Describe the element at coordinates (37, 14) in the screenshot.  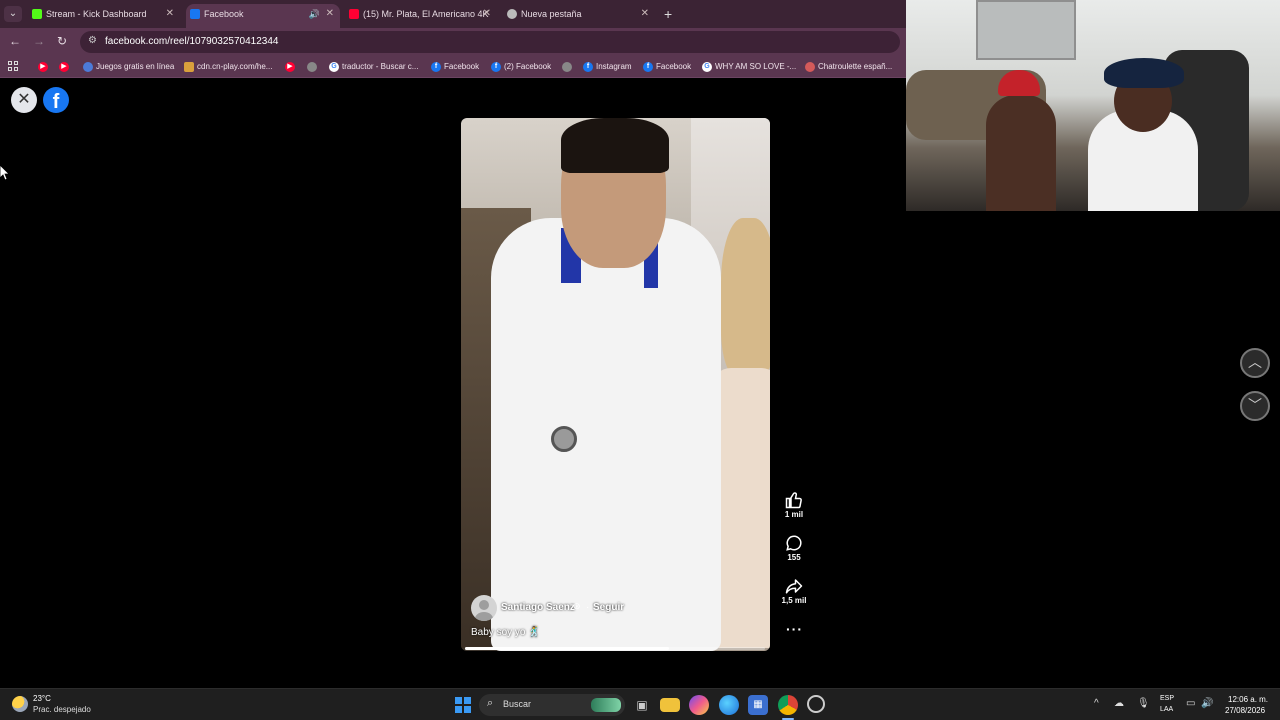
I see `kick-icon` at that location.